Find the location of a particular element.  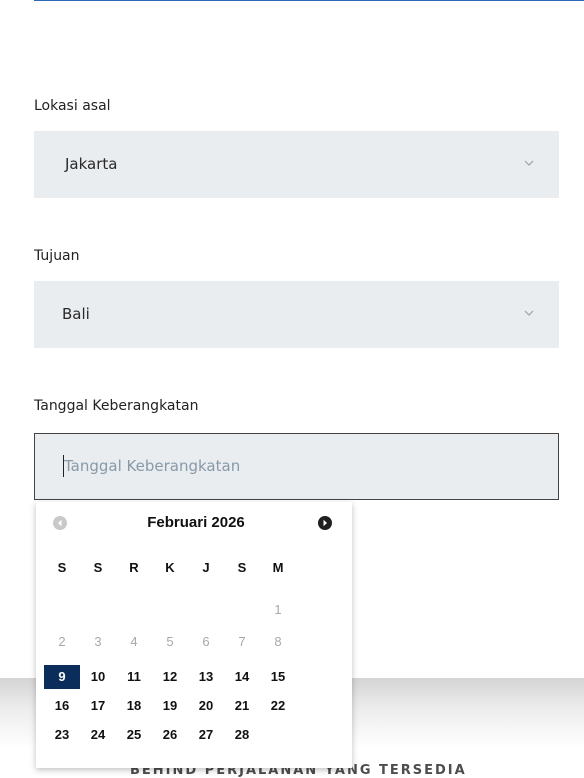

calendar-day: 15 is located at coordinates (278, 677).